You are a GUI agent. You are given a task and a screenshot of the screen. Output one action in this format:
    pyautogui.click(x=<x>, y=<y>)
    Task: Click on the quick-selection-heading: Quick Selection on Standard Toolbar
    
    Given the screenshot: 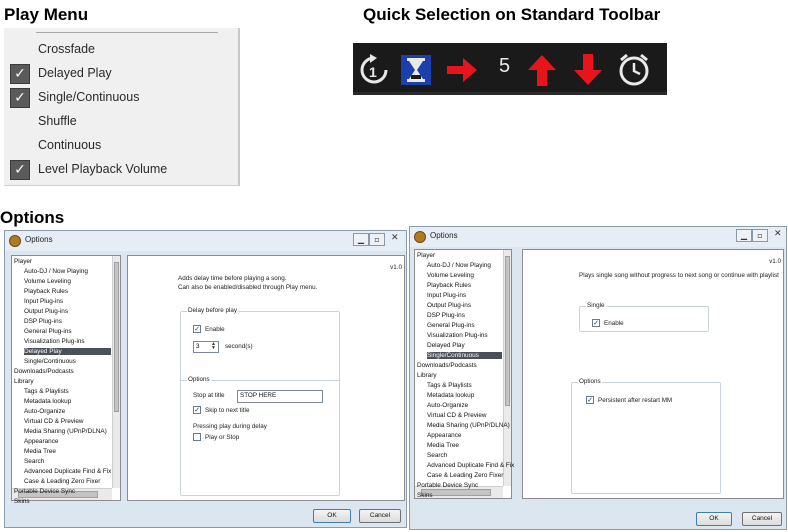 What is the action you would take?
    pyautogui.click(x=512, y=14)
    